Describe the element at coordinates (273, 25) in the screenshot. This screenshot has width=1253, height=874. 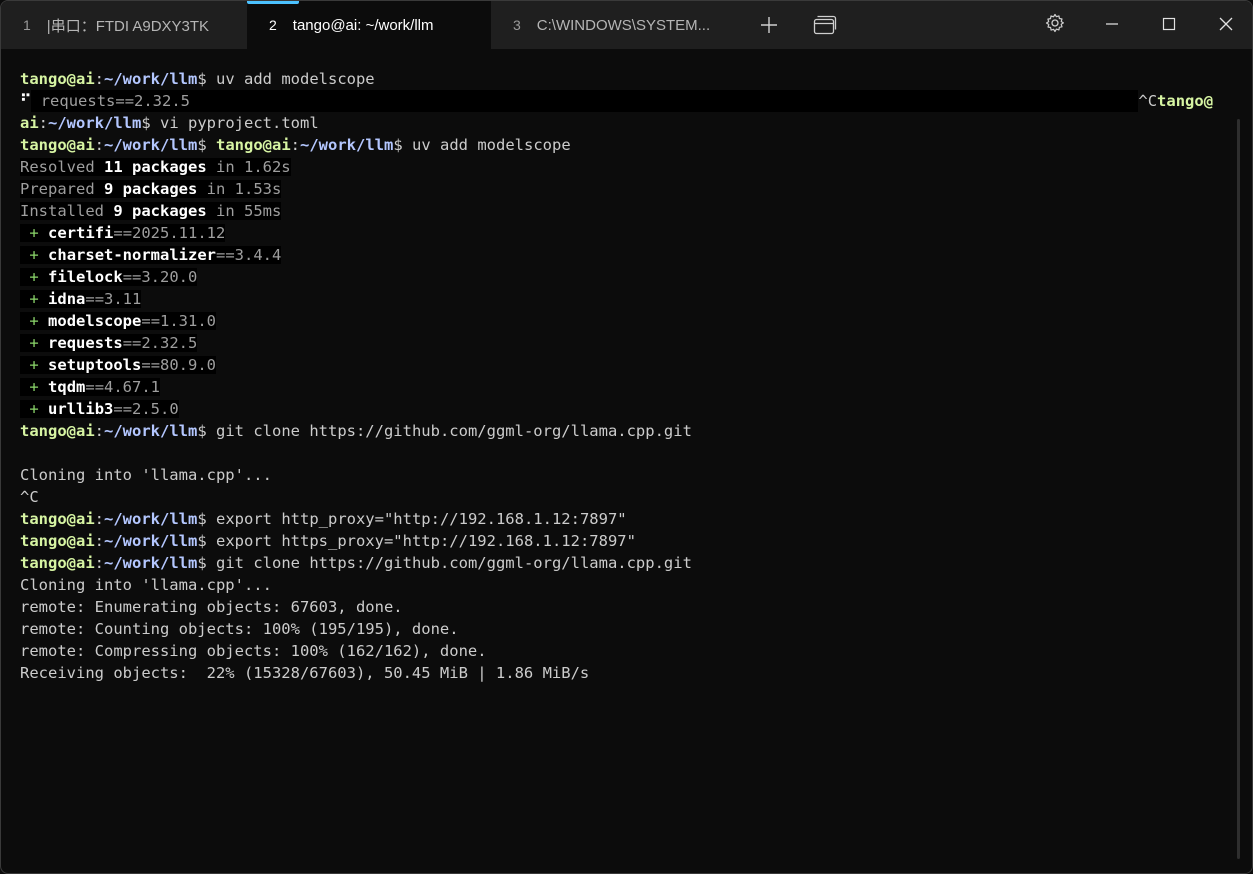
I see `tab-number: 2` at that location.